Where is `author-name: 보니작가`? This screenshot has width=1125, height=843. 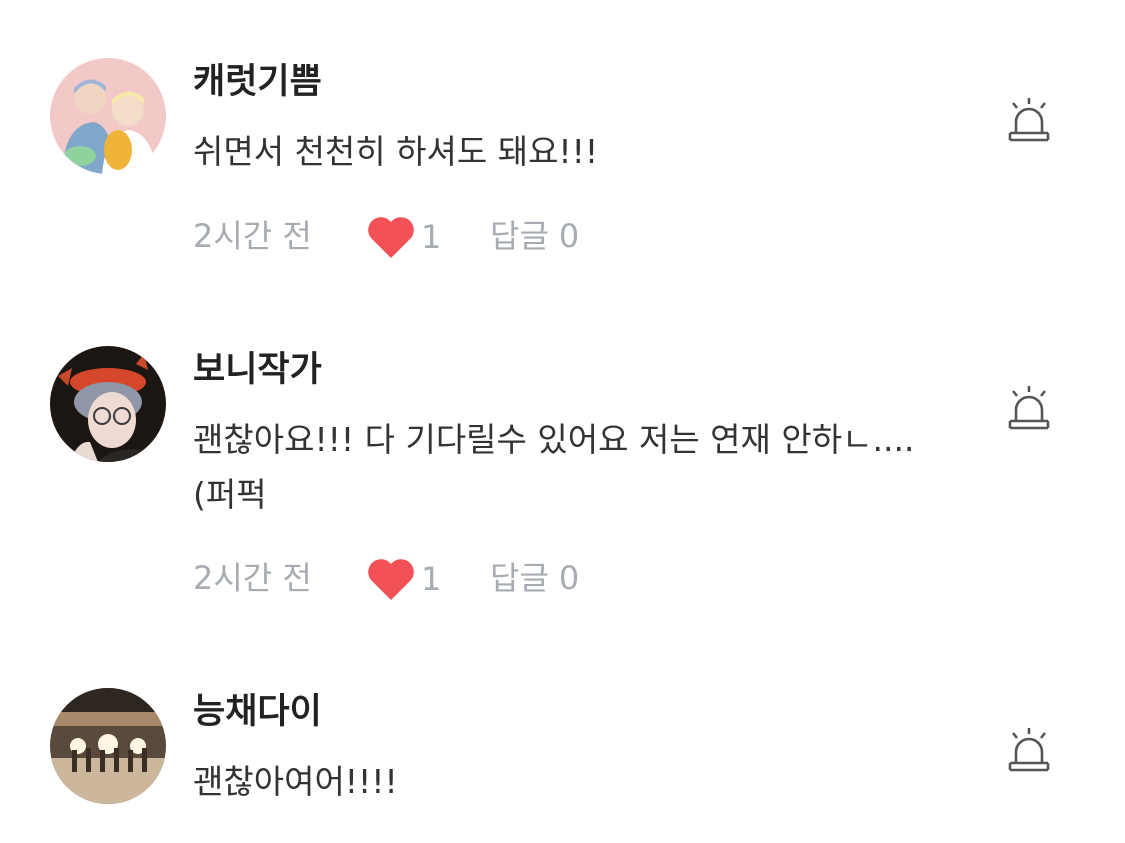
author-name: 보니작가 is located at coordinates (257, 370).